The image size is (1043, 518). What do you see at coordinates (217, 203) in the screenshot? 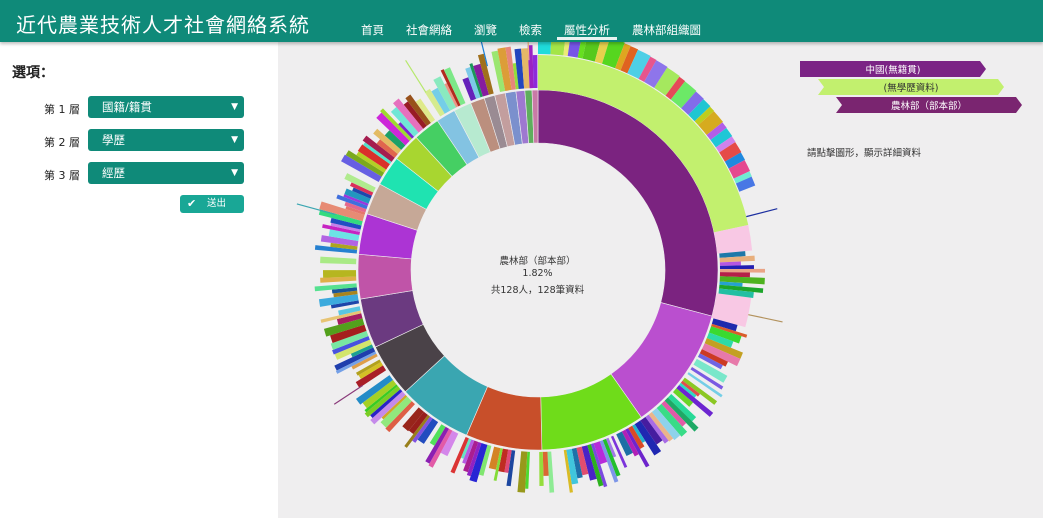
I see `submit-label: 送出` at bounding box center [217, 203].